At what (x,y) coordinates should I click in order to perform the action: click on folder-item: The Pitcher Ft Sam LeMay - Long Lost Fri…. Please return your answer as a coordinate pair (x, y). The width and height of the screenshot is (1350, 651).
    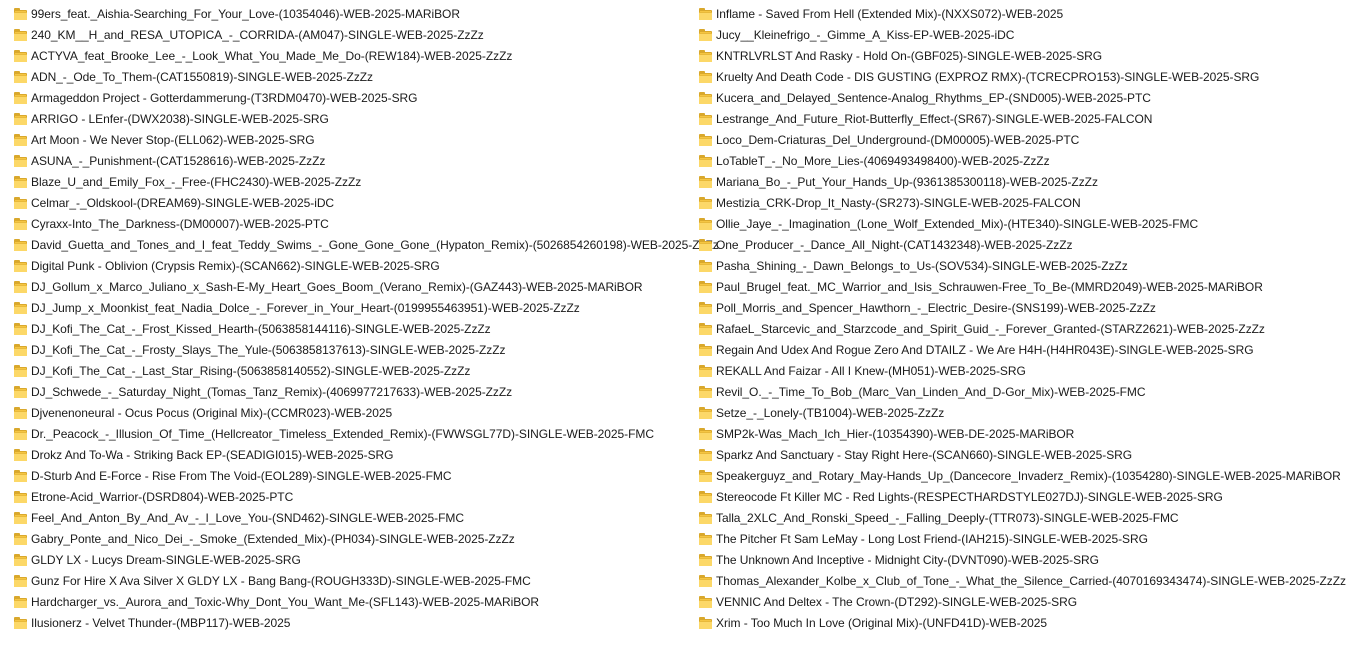
    Looking at the image, I should click on (1021, 538).